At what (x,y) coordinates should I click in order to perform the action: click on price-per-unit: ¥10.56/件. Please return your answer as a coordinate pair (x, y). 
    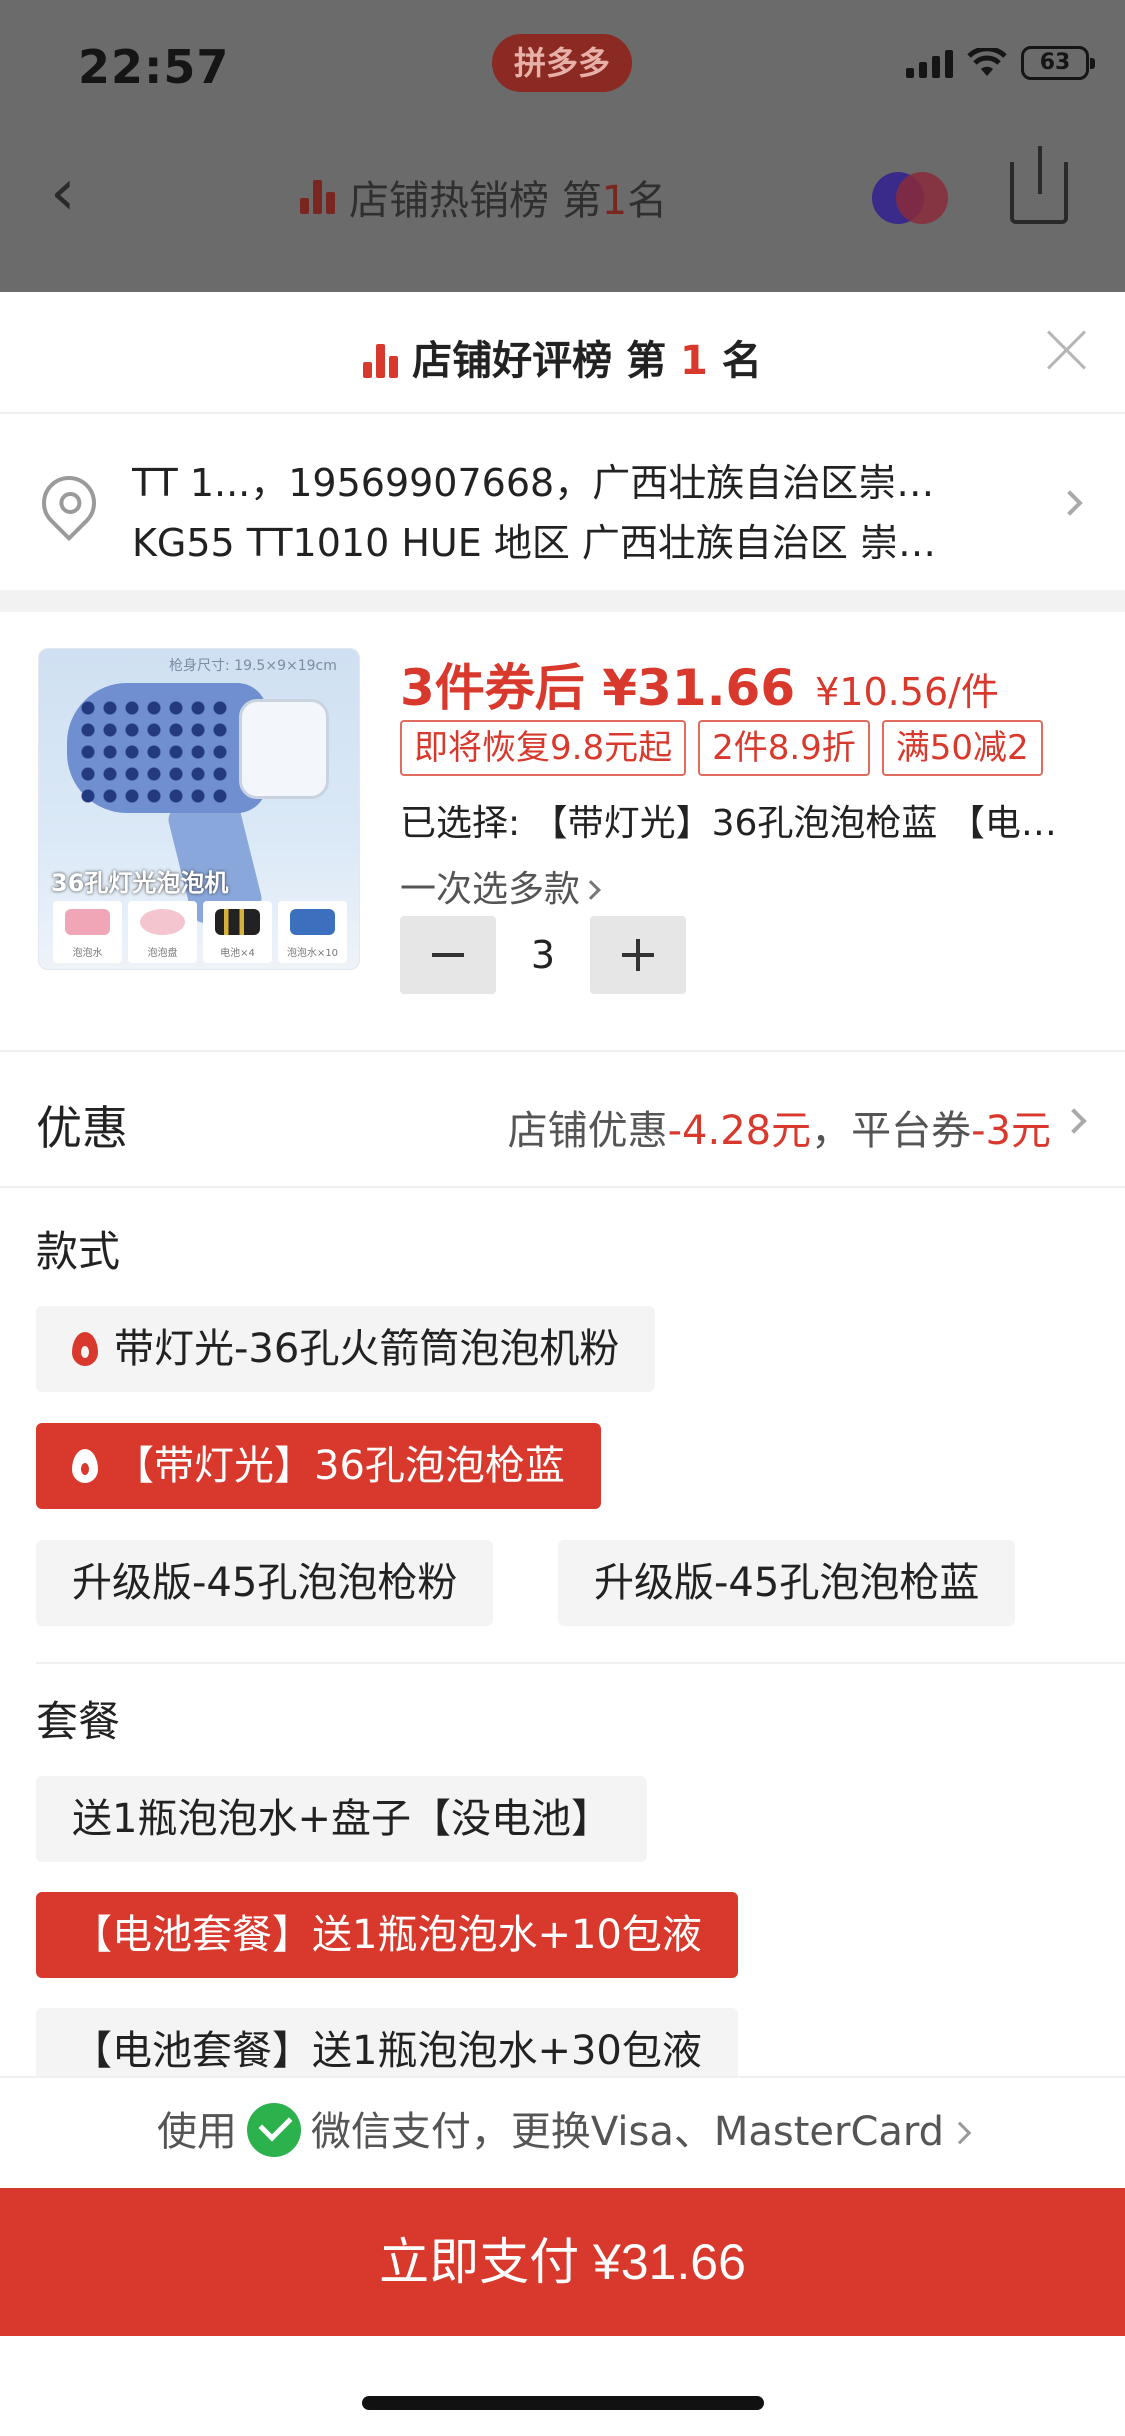
    Looking at the image, I should click on (907, 692).